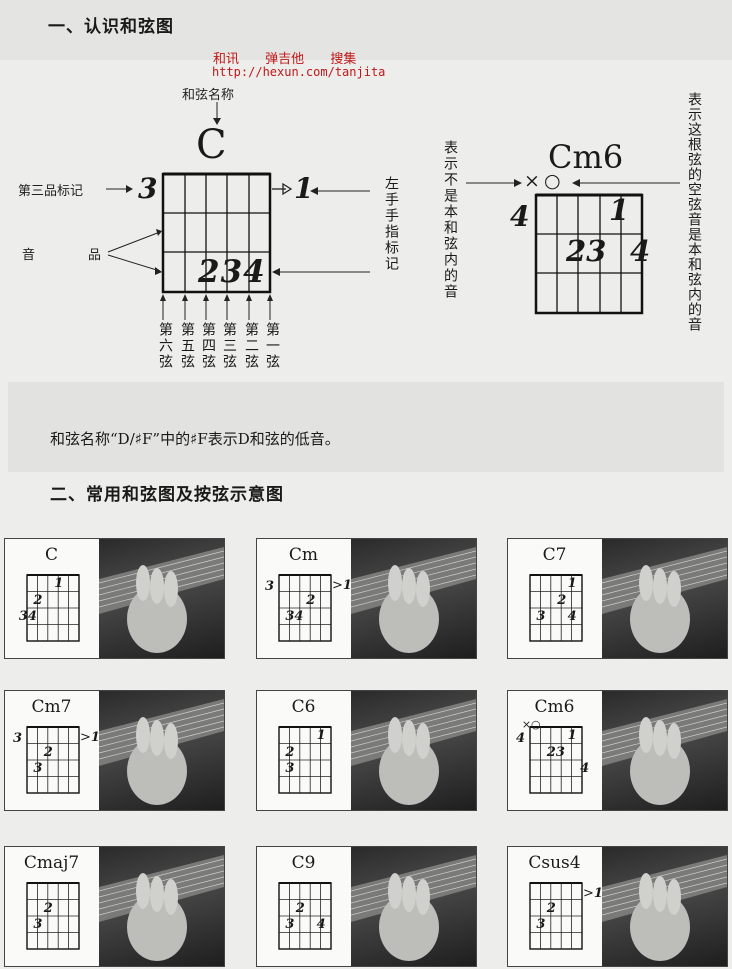 The height and width of the screenshot is (969, 732). I want to click on string-label-3: 第三弦, so click(229, 346).